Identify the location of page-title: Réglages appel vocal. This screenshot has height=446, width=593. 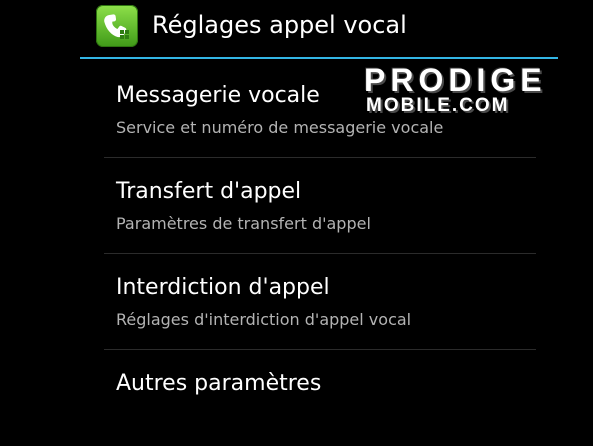
(279, 25).